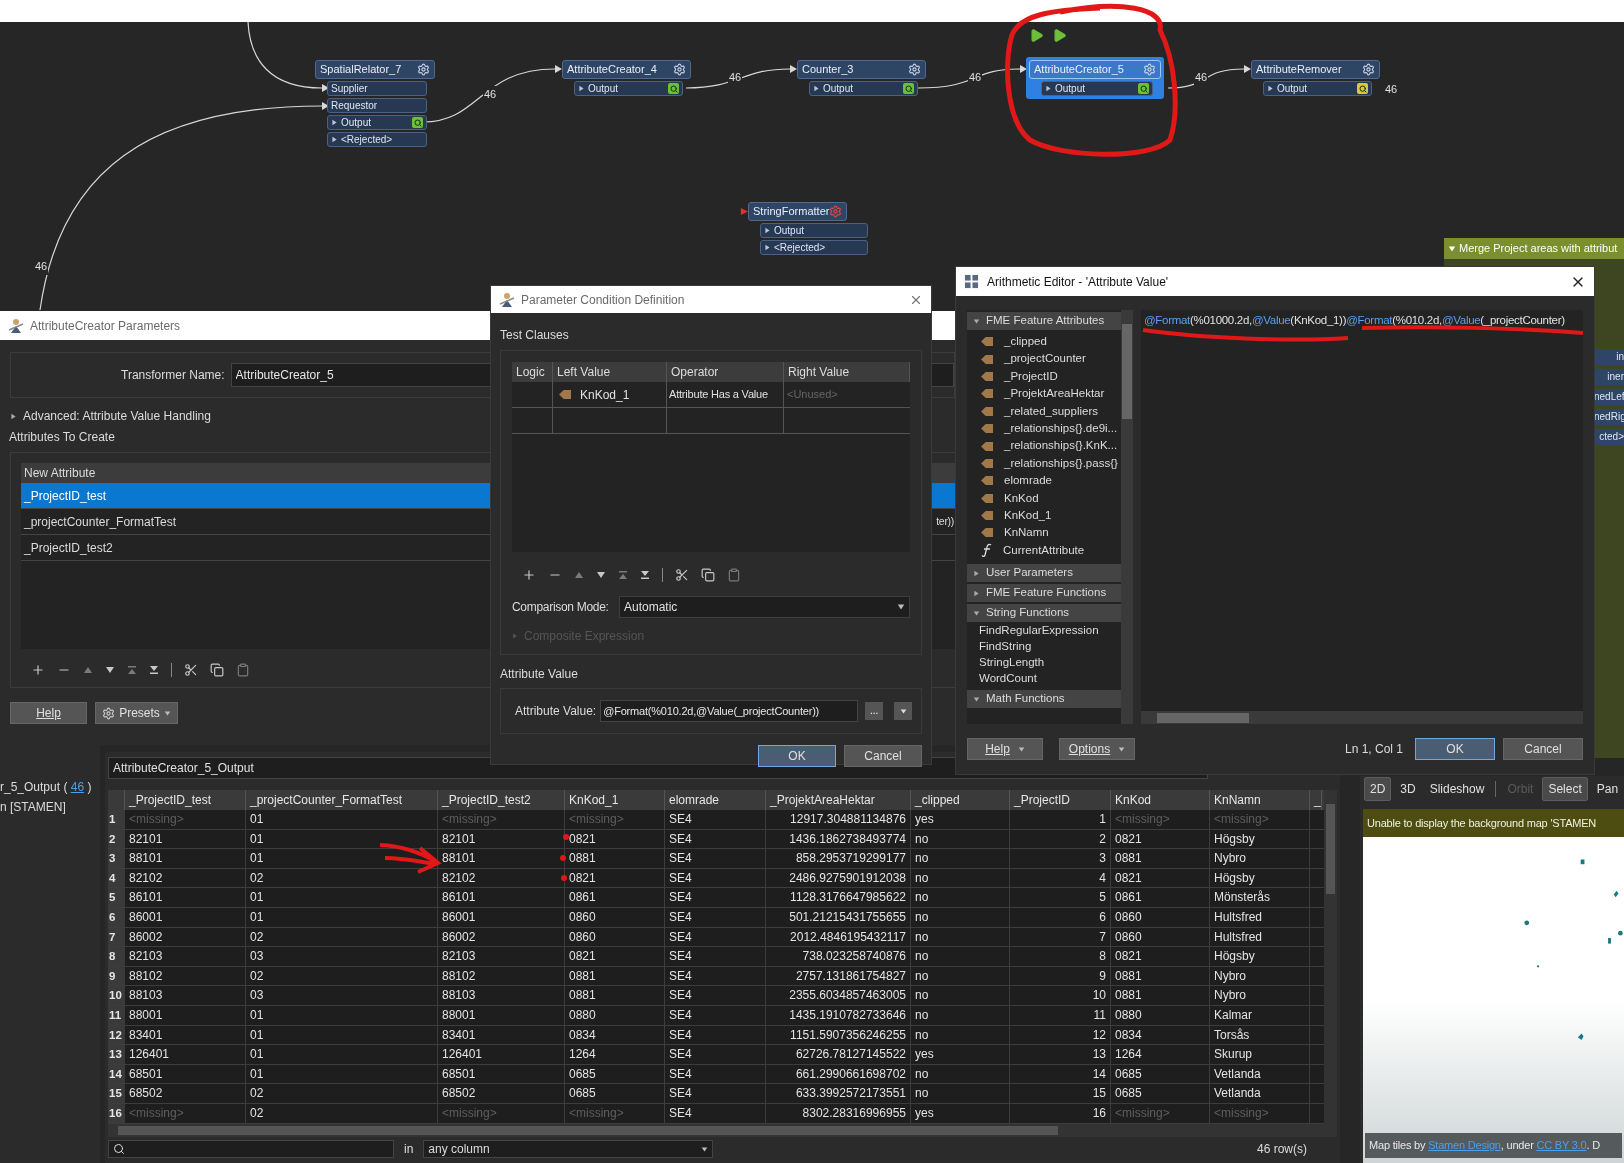  I want to click on tree-item: _relationships{}.pass{}, so click(1044, 463).